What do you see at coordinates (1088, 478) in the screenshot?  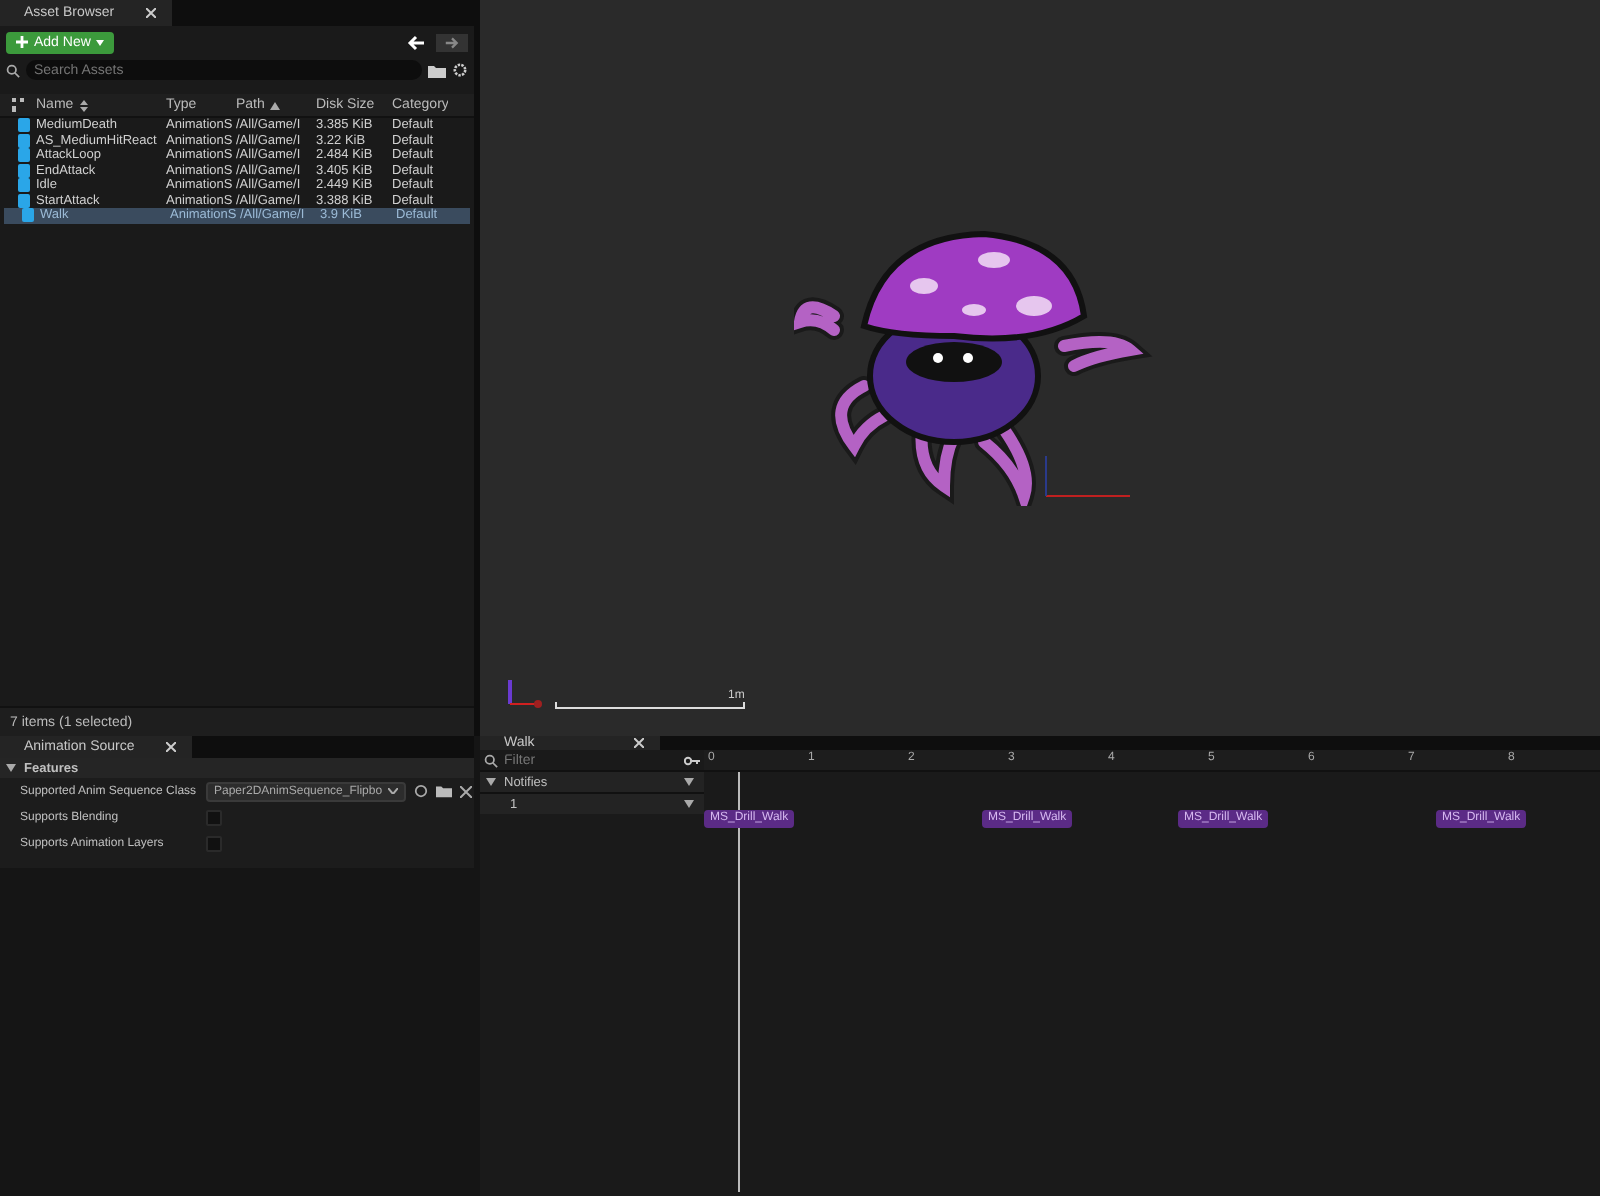 I see `origin-axis-icon` at bounding box center [1088, 478].